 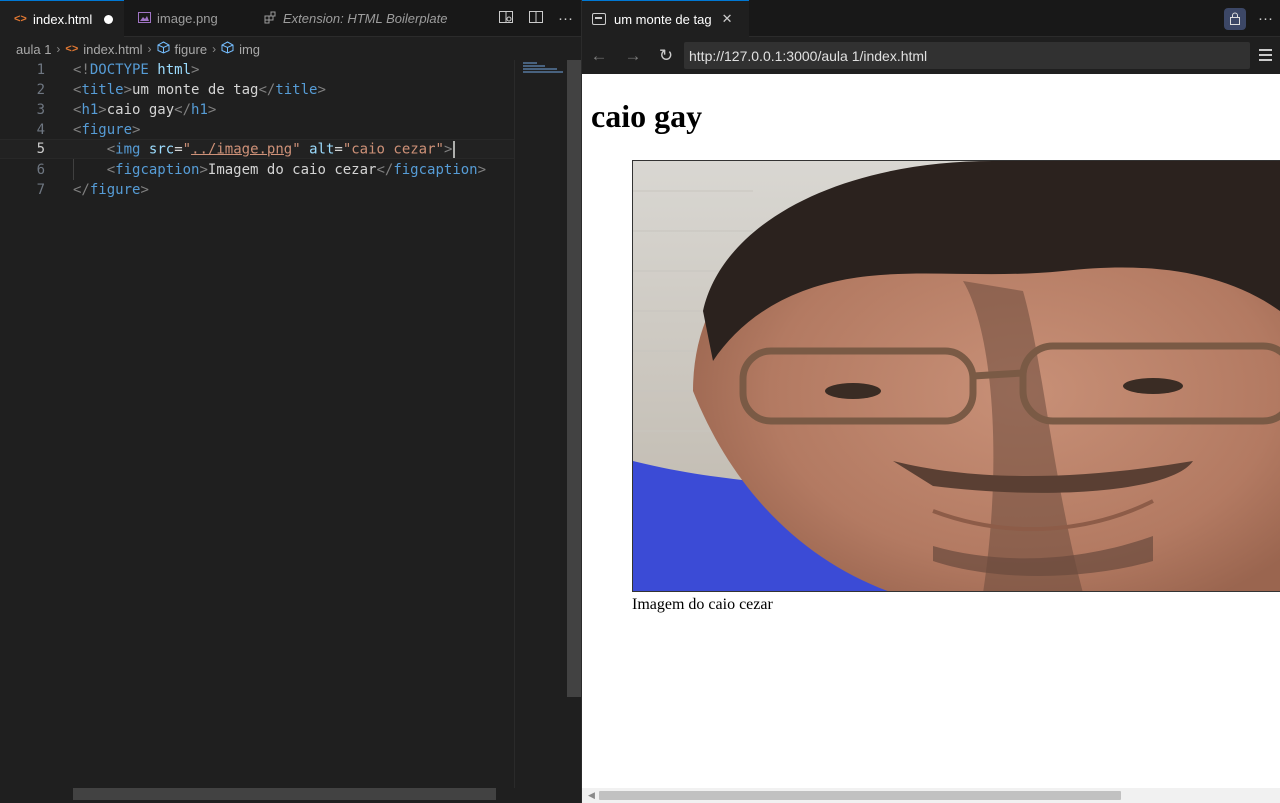 I want to click on code-line: 3 <h1>caio gay</h1>, so click(x=257, y=110).